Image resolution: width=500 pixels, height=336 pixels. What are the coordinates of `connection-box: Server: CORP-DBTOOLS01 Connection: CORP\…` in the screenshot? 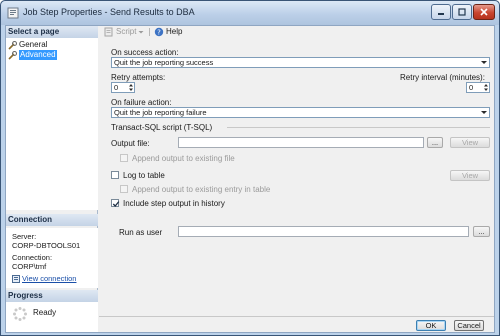 It's located at (52, 258).